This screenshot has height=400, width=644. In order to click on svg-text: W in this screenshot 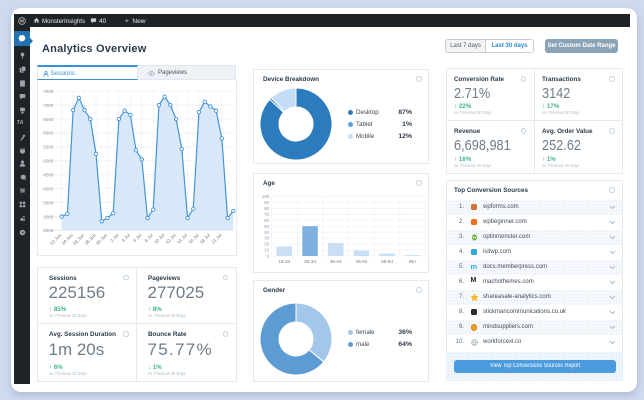, I will do `click(22, 20)`.